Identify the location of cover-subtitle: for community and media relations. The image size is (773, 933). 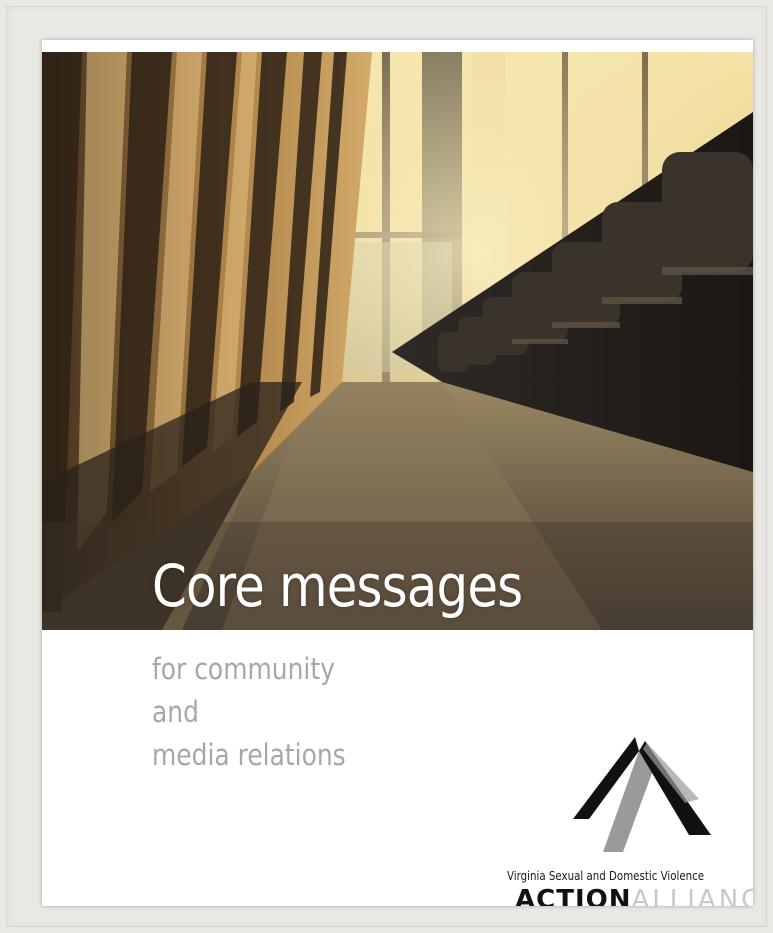
(249, 712).